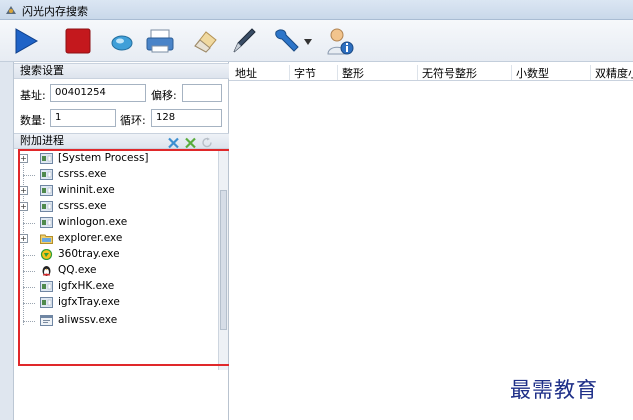 The width and height of the screenshot is (633, 420). Describe the element at coordinates (114, 271) in the screenshot. I see `process-item: QQ.exe` at that location.